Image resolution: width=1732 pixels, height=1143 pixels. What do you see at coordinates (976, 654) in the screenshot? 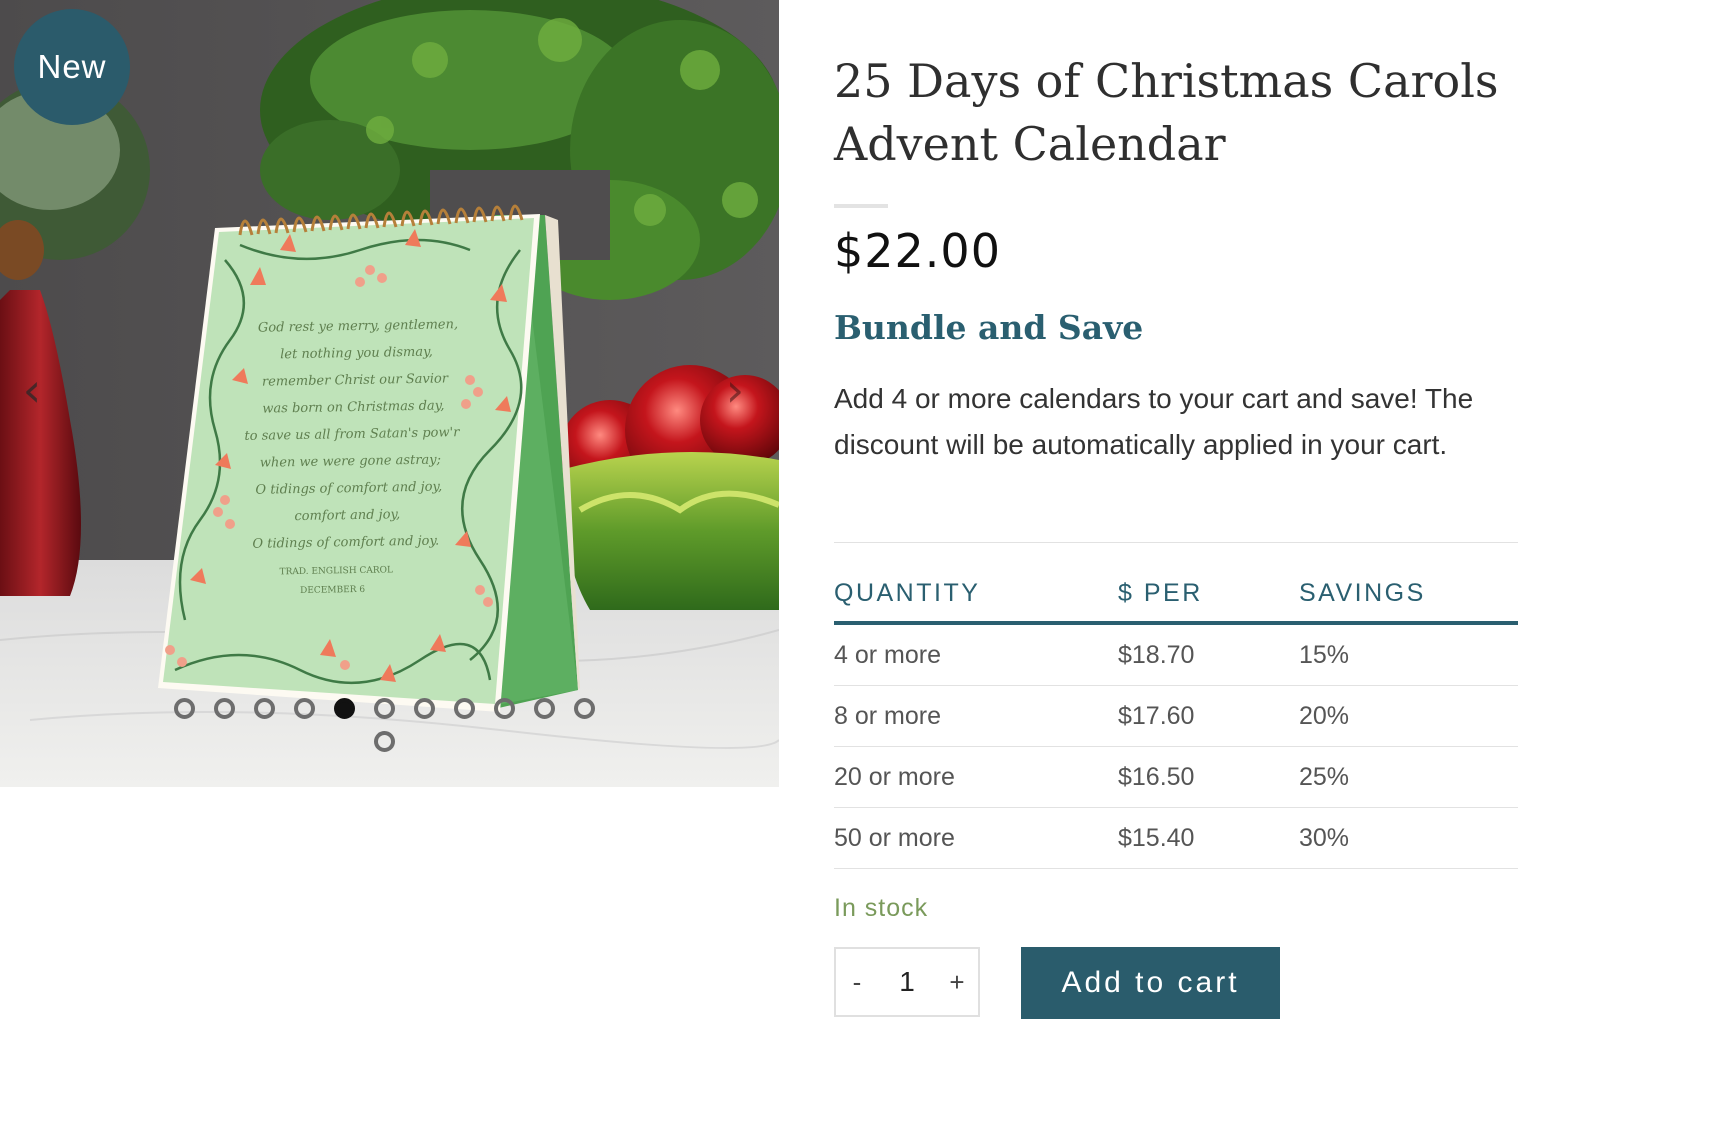
I see `tier-quantity: 4 or more` at bounding box center [976, 654].